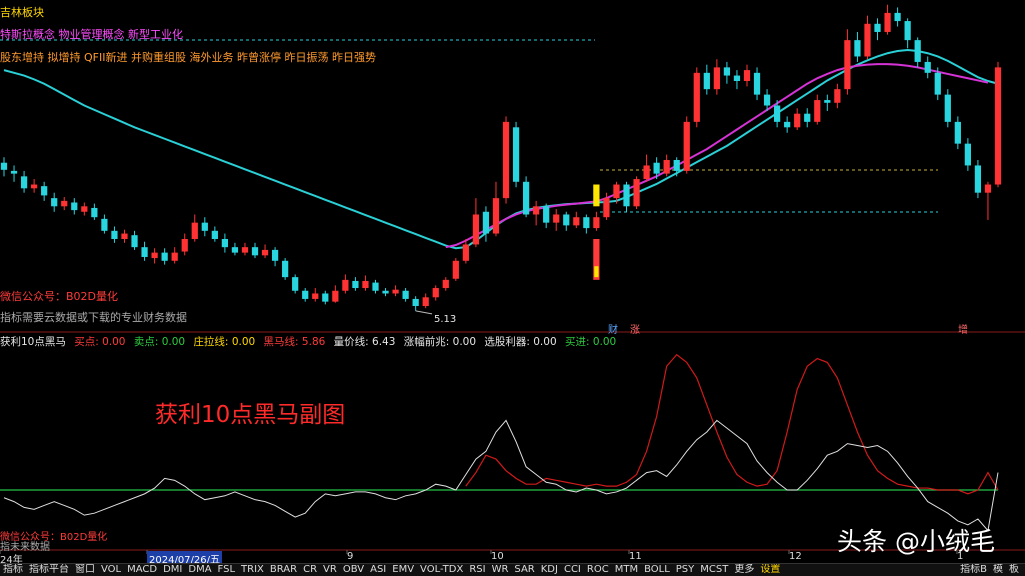 The image size is (1025, 576). I want to click on event-marker-rise: 涨, so click(635, 328).